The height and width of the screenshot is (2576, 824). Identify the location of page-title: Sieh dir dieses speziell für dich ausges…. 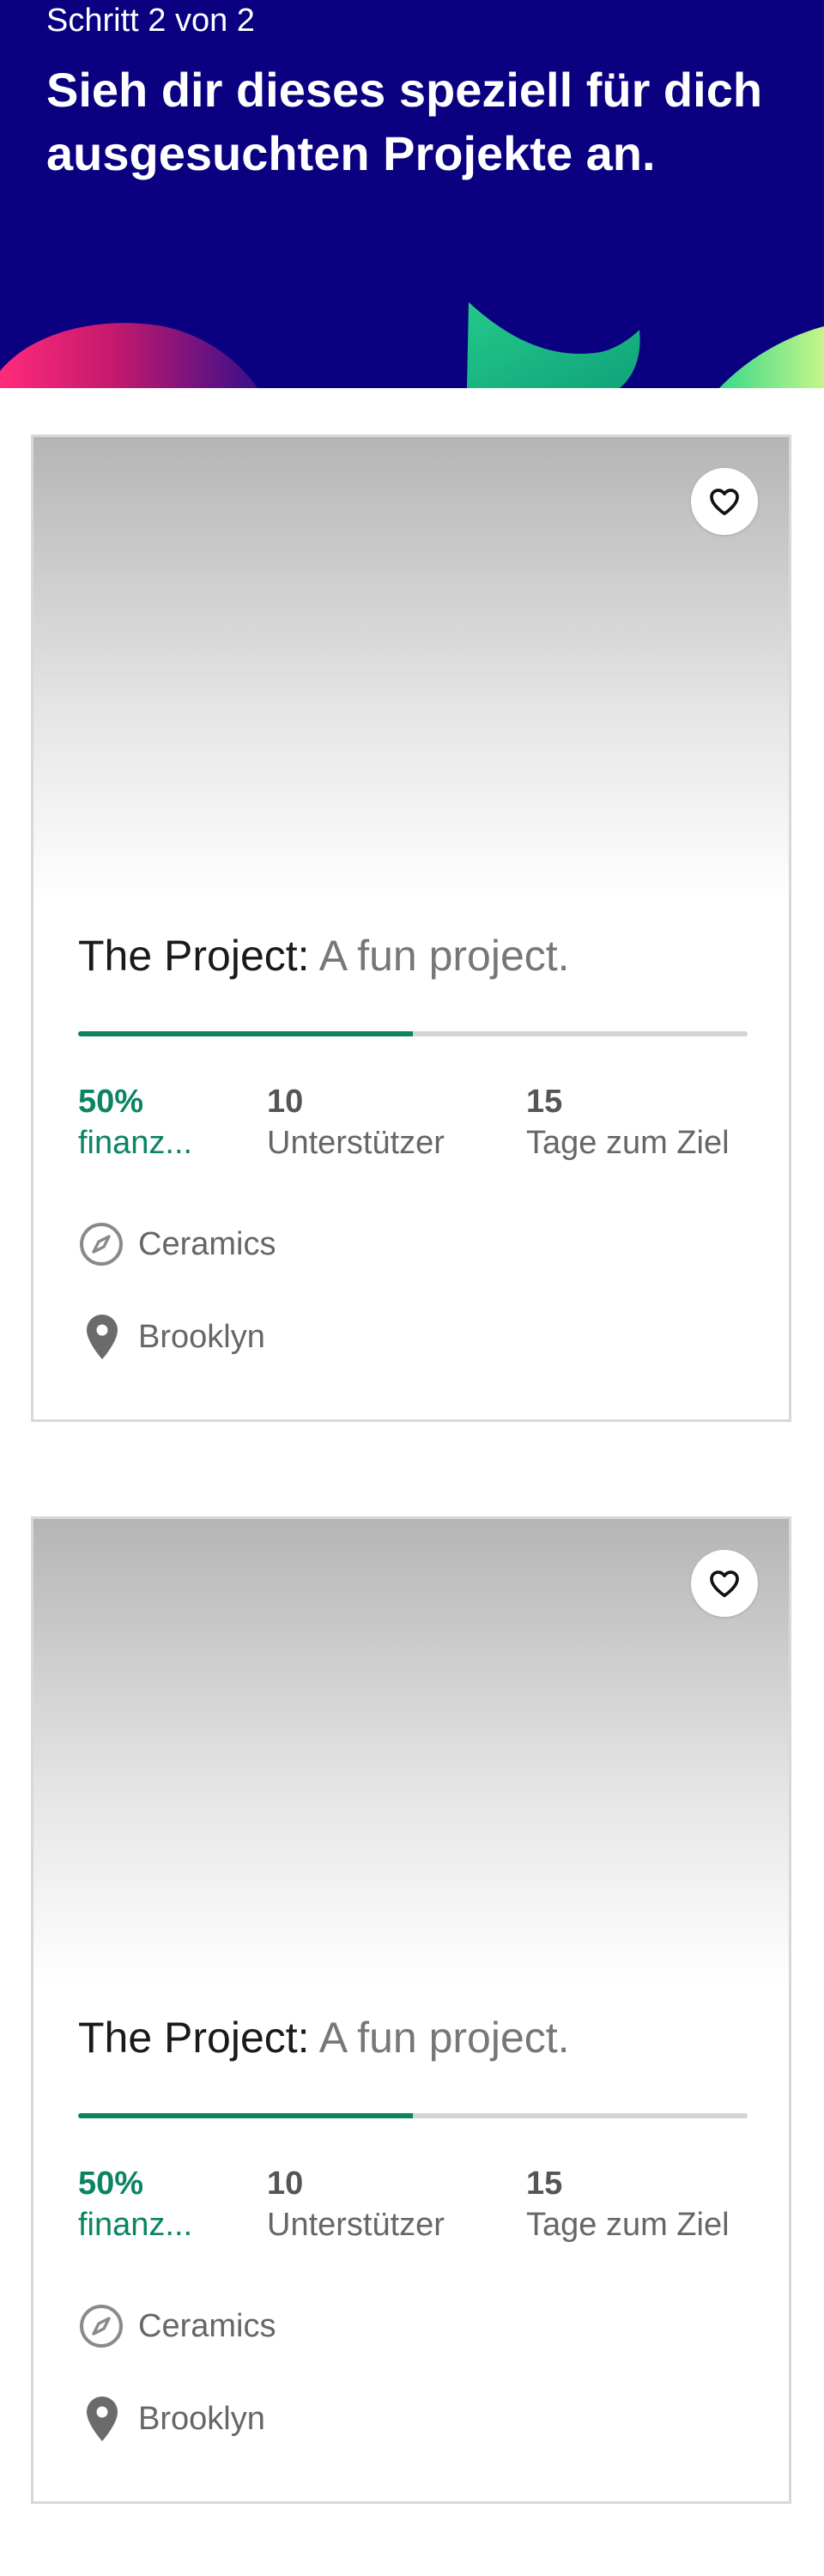
(404, 122).